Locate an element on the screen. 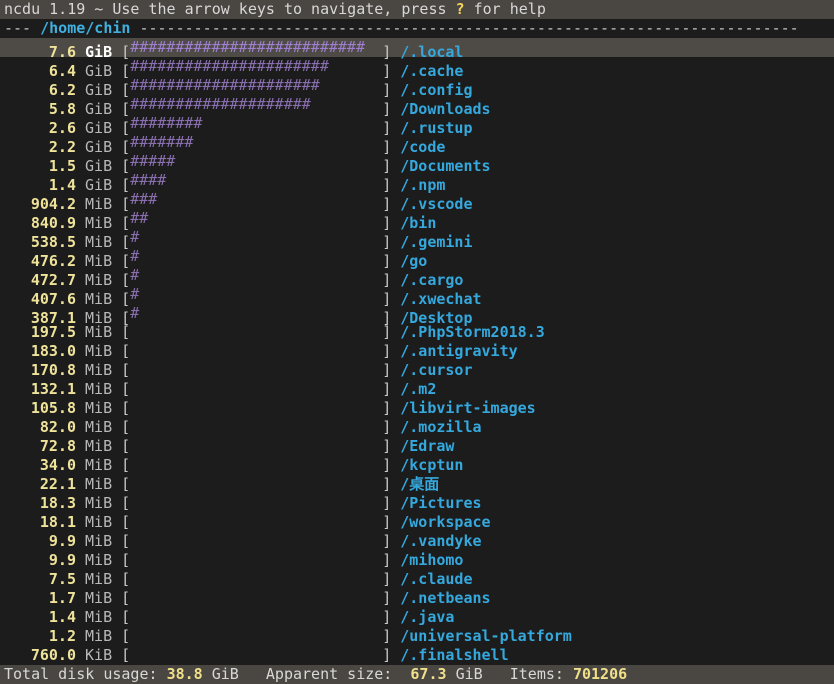 The height and width of the screenshot is (684, 834). directory-row: 2.6 GiB [########] /.rustup is located at coordinates (417, 125).